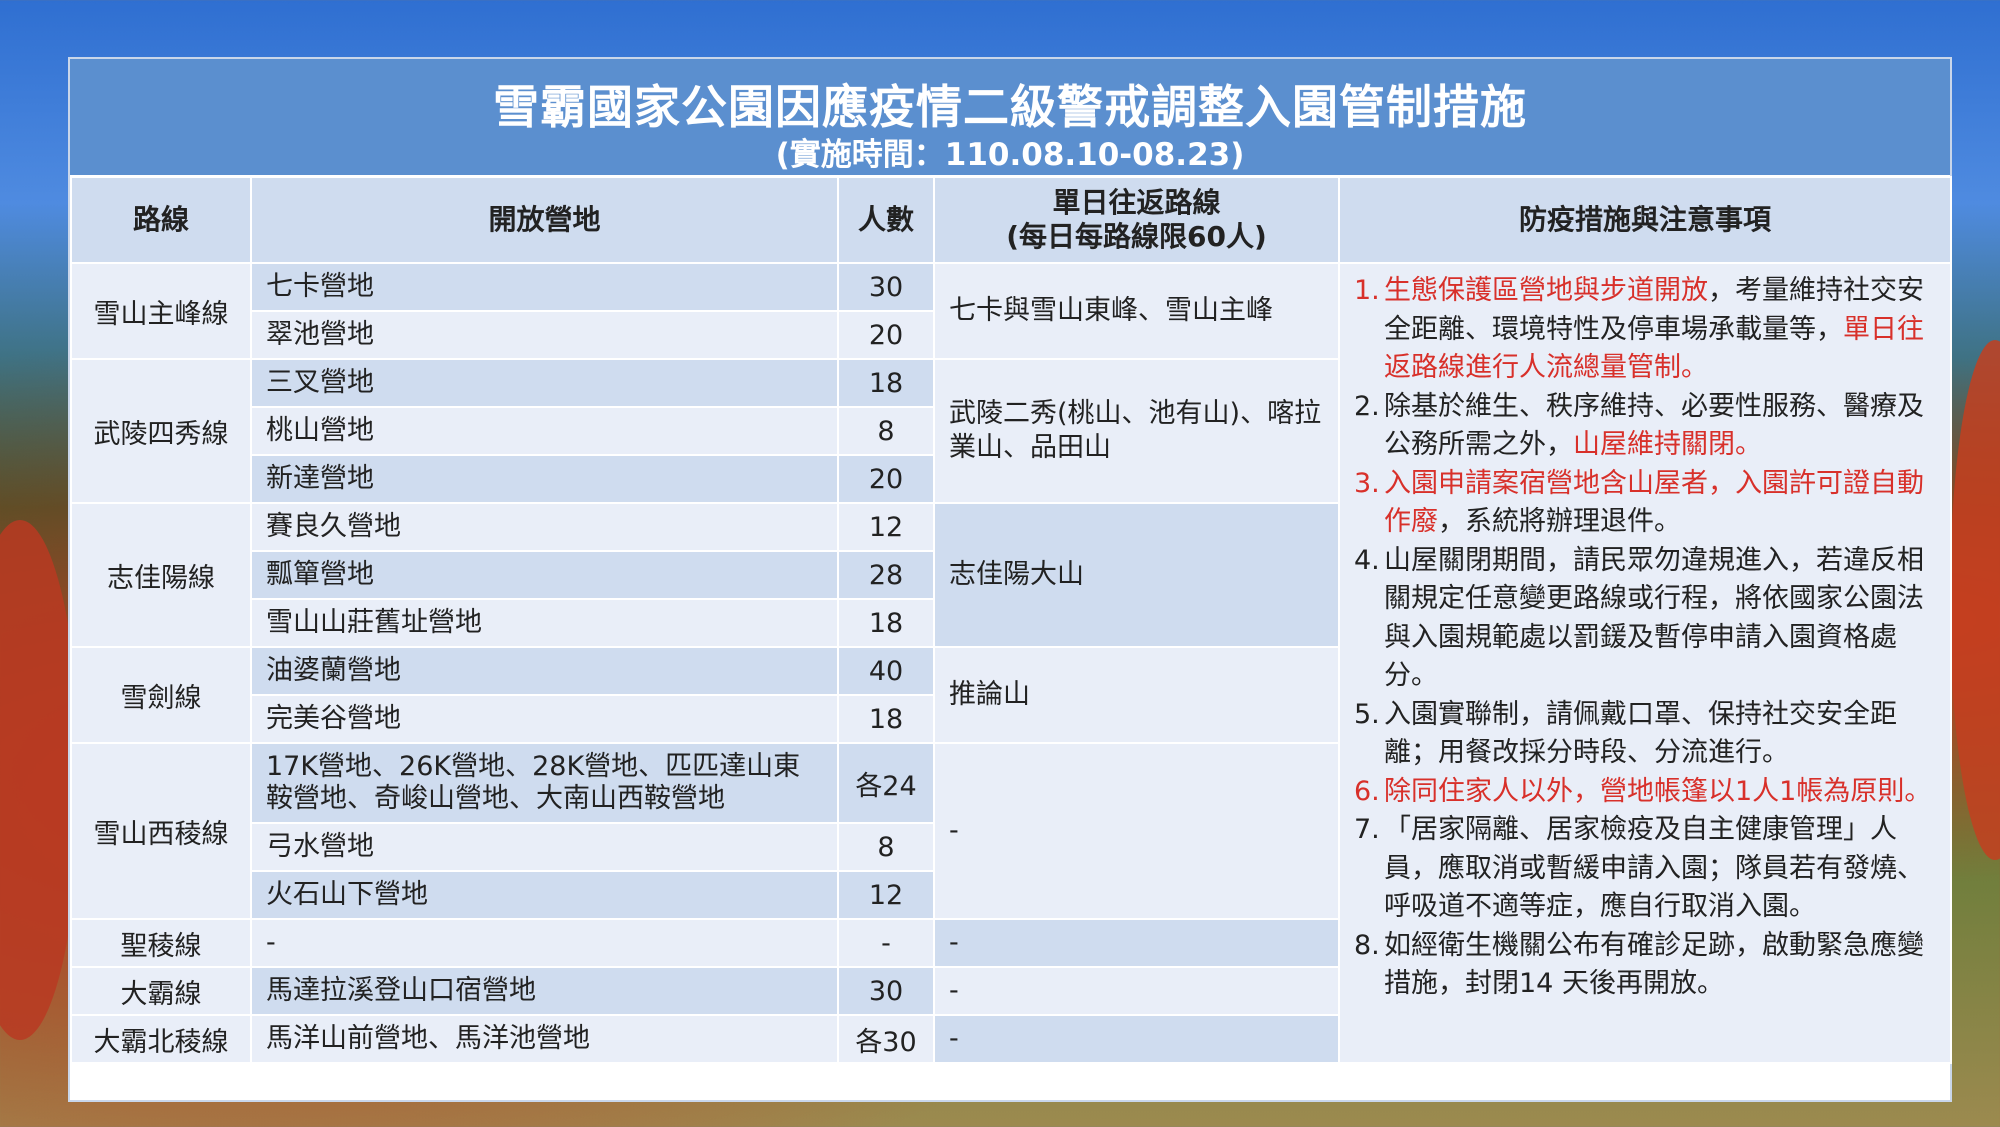 Image resolution: width=2000 pixels, height=1127 pixels. Describe the element at coordinates (161, 943) in the screenshot. I see `route-name: 聖稜線` at that location.